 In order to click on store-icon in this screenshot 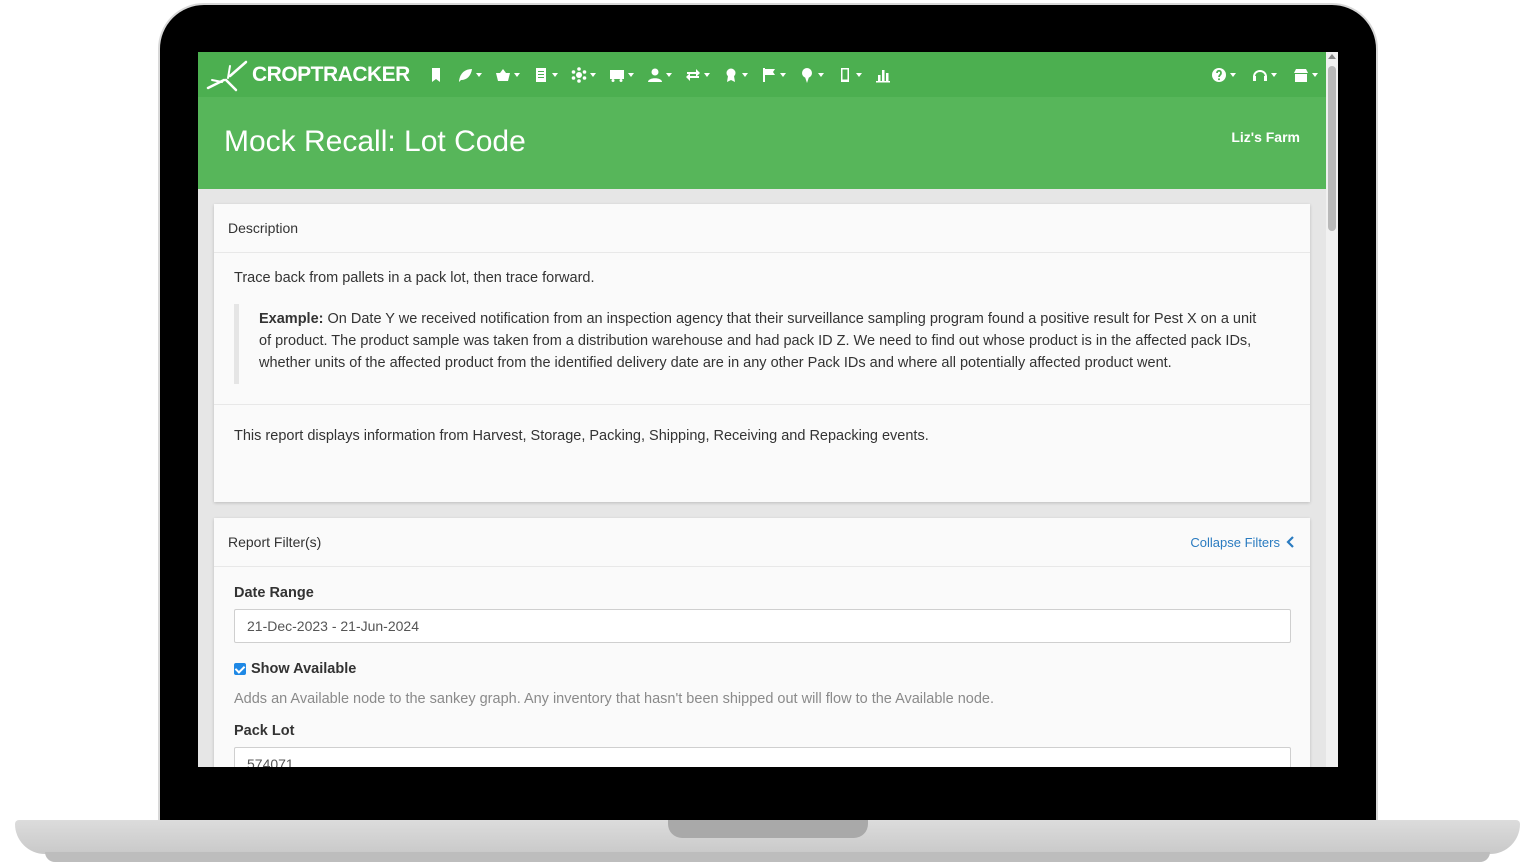, I will do `click(1301, 75)`.